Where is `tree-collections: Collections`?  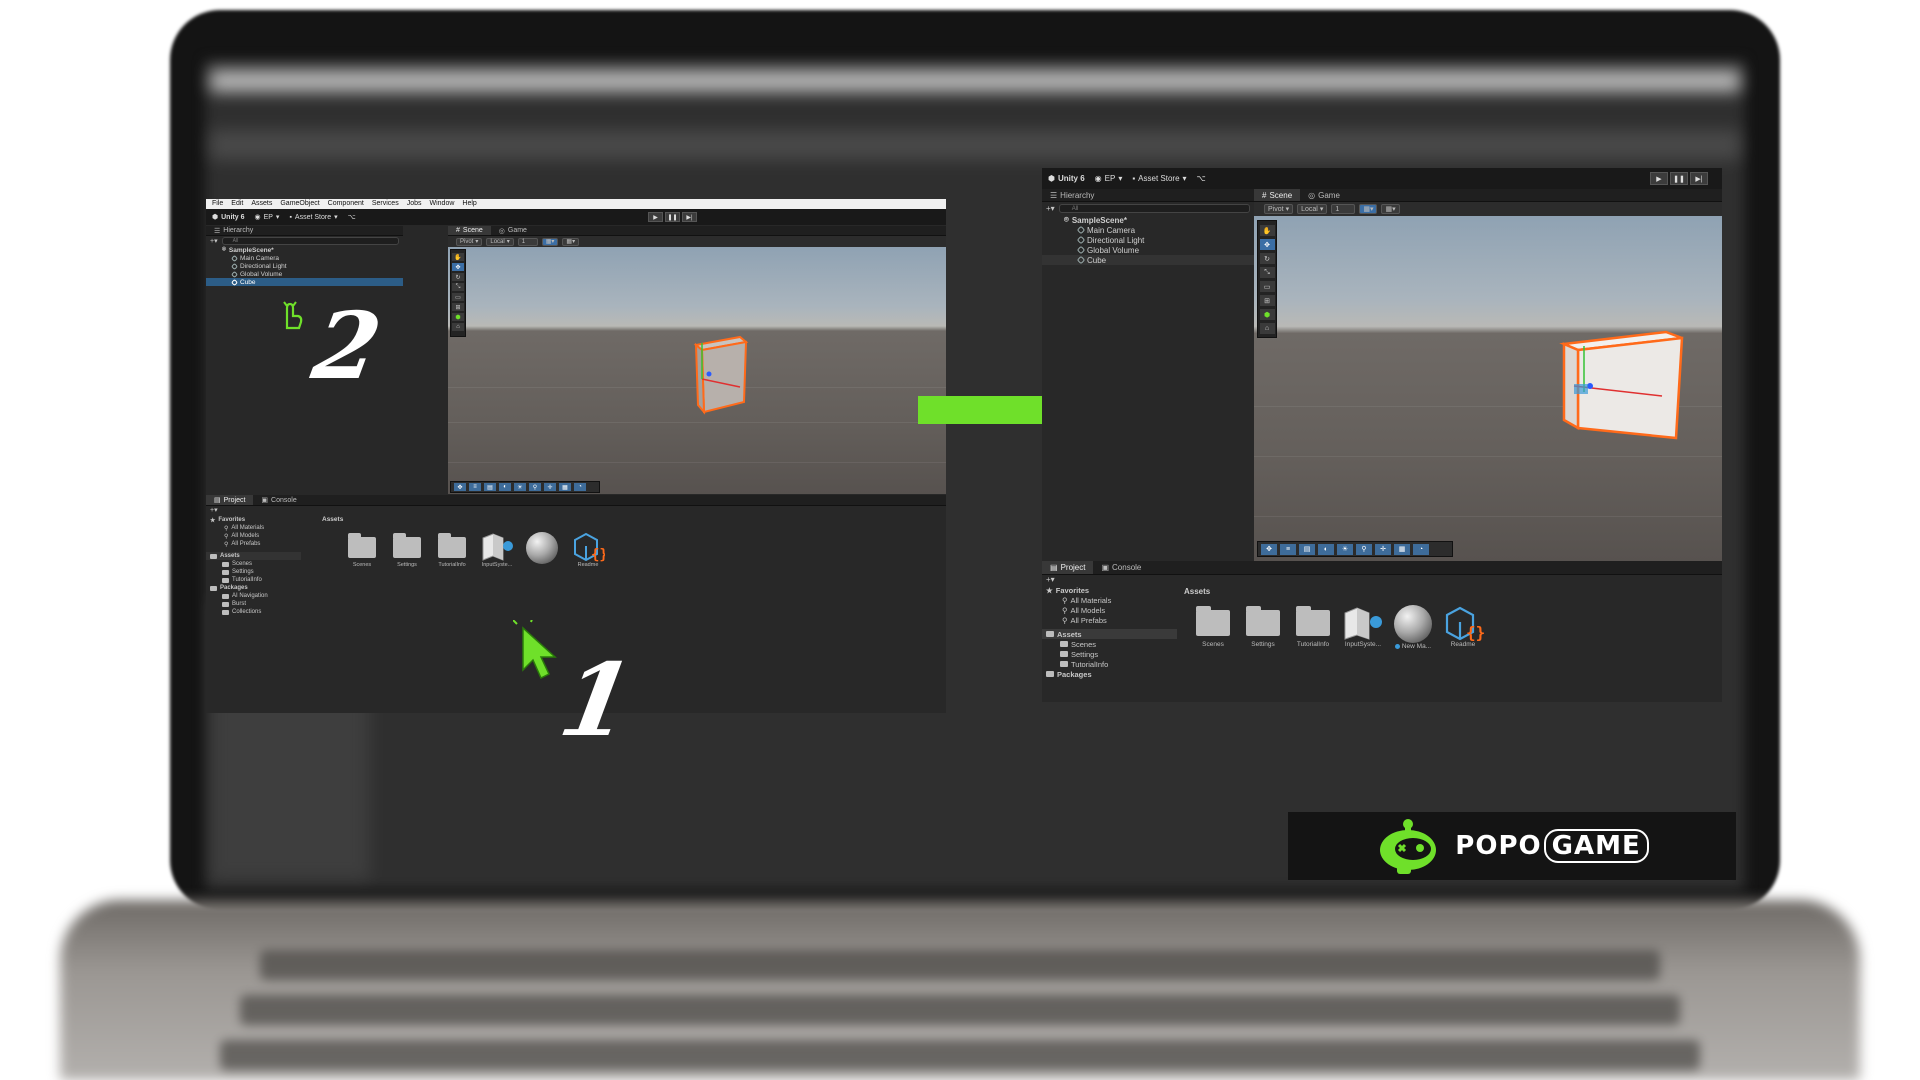
tree-collections: Collections is located at coordinates (253, 612).